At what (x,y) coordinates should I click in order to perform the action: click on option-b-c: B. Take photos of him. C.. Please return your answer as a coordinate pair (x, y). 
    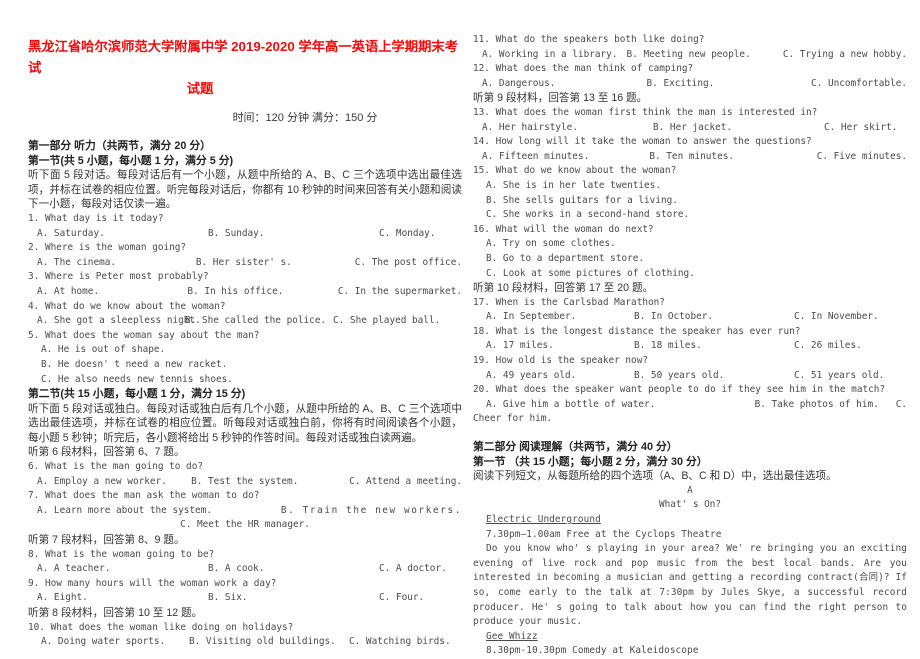
    Looking at the image, I should click on (831, 405).